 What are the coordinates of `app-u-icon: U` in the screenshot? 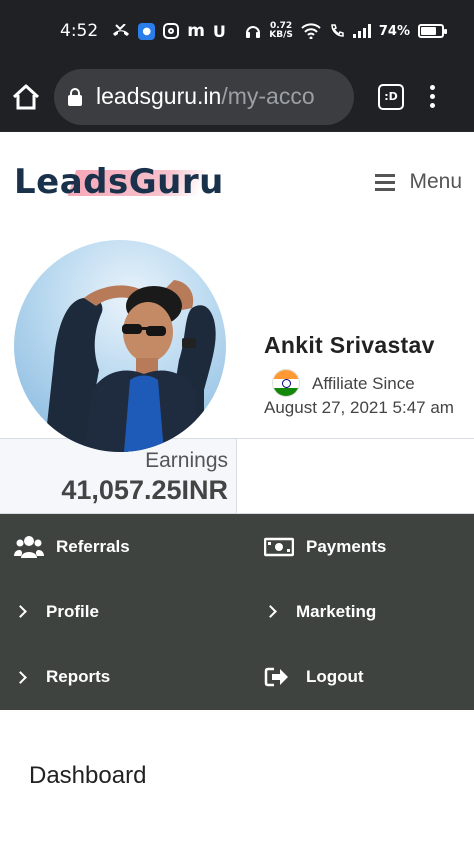 It's located at (219, 31).